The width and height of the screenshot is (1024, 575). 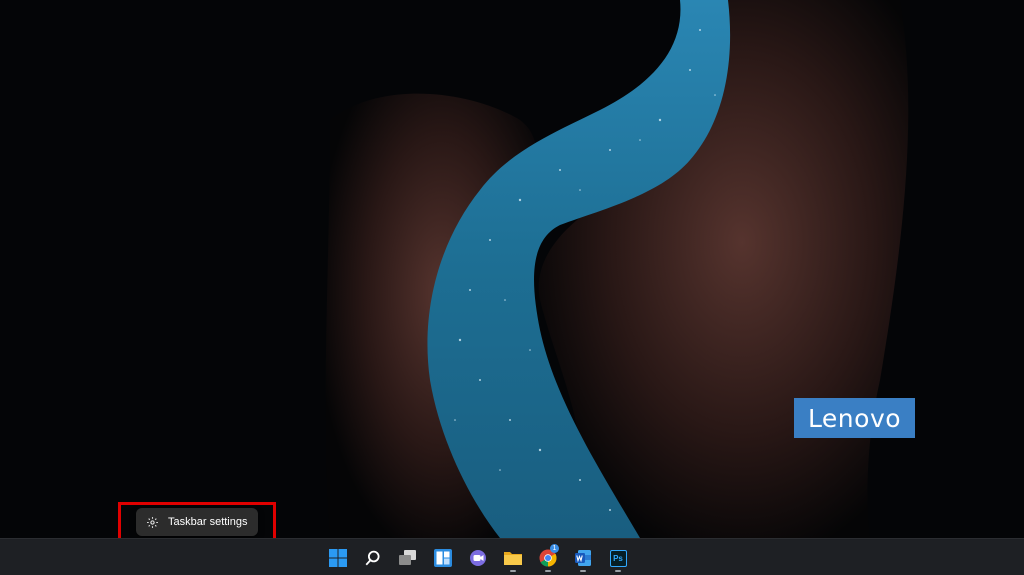 I want to click on task-view-icon, so click(x=407, y=557).